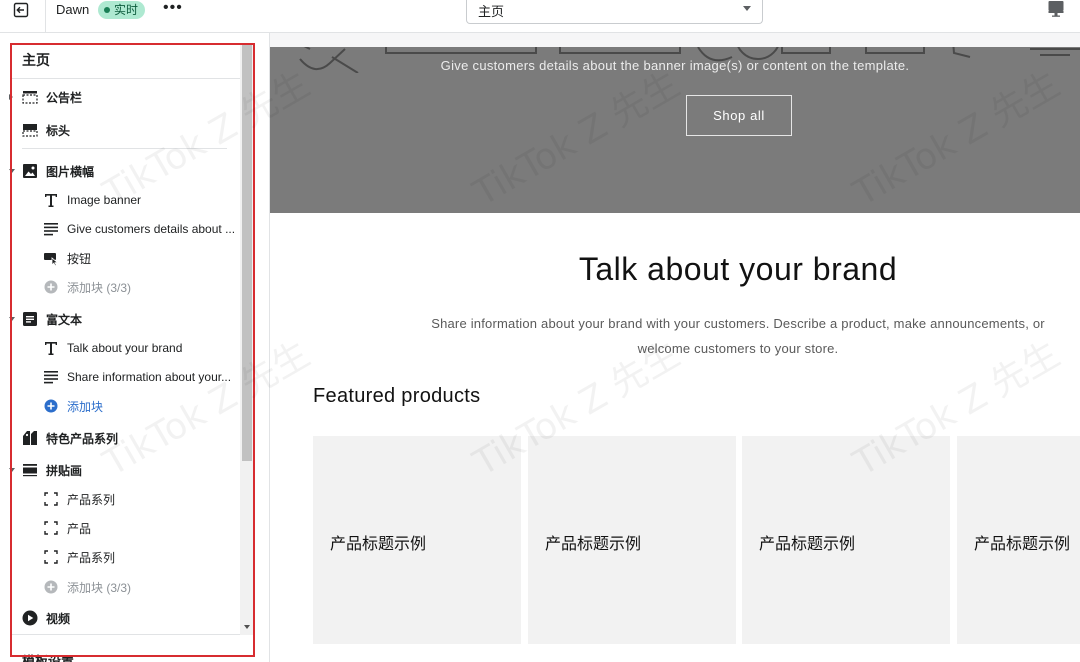 Image resolution: width=1080 pixels, height=662 pixels. Describe the element at coordinates (30, 171) in the screenshot. I see `image-icon` at that location.